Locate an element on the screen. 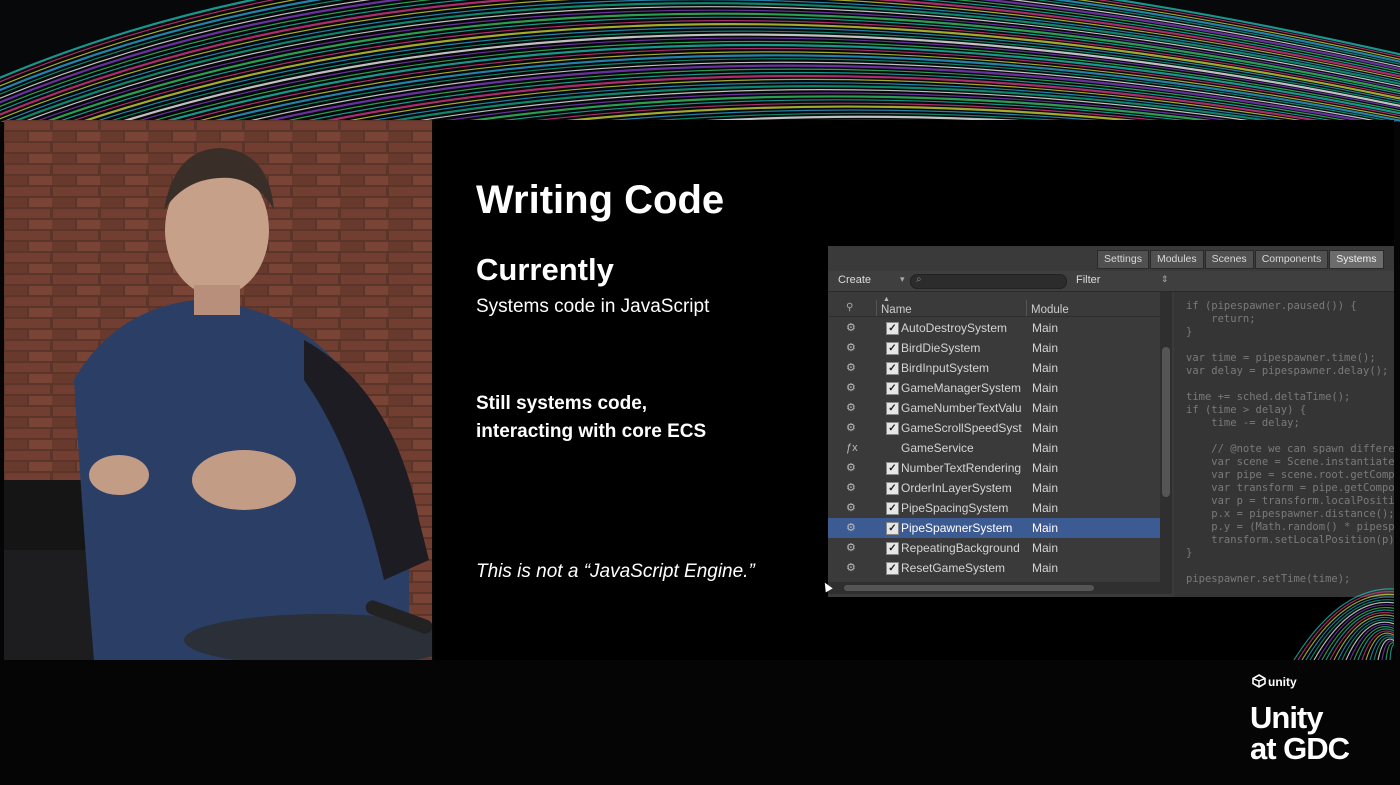 Image resolution: width=1400 pixels, height=785 pixels. list-item: ⚙ ✓ GameManagerSystem Main is located at coordinates (994, 388).